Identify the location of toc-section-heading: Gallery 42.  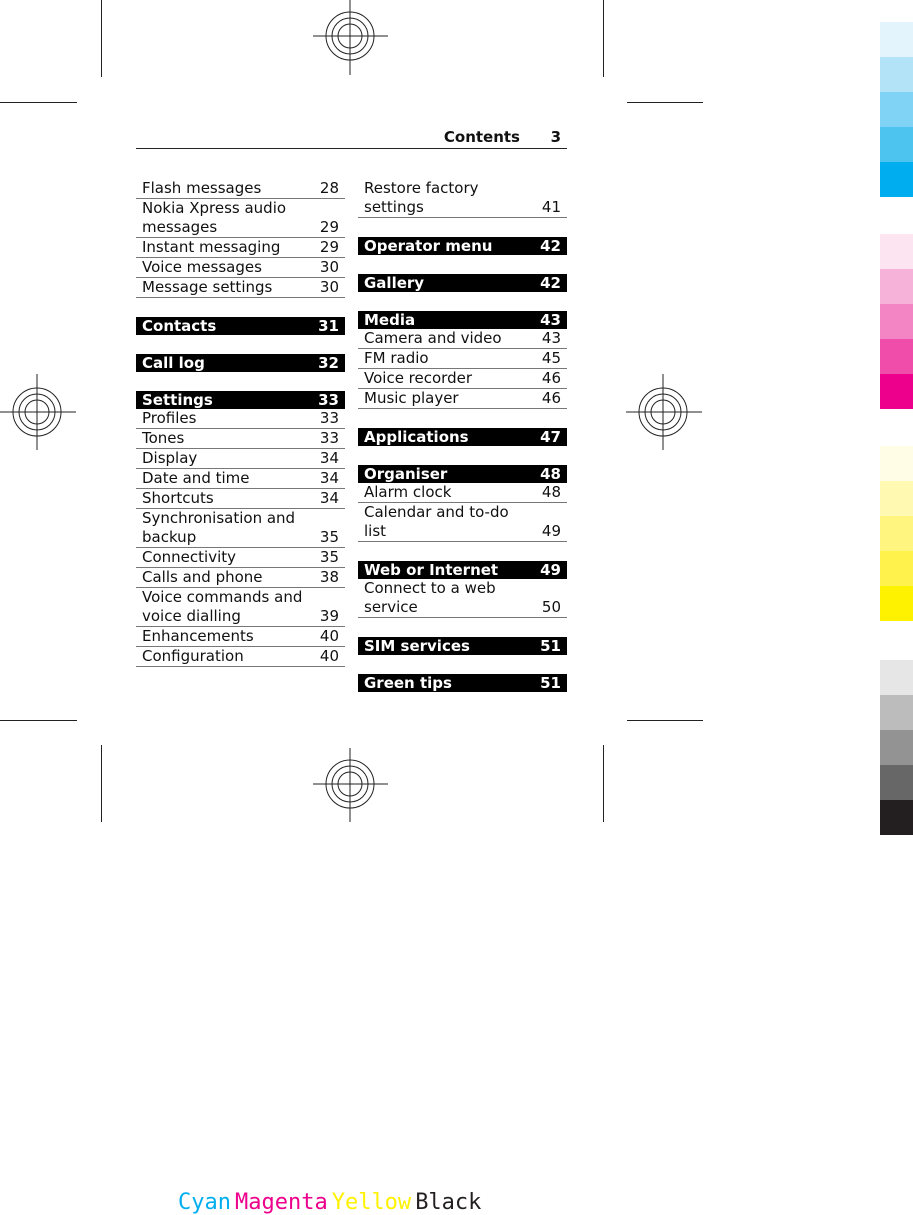
(462, 283).